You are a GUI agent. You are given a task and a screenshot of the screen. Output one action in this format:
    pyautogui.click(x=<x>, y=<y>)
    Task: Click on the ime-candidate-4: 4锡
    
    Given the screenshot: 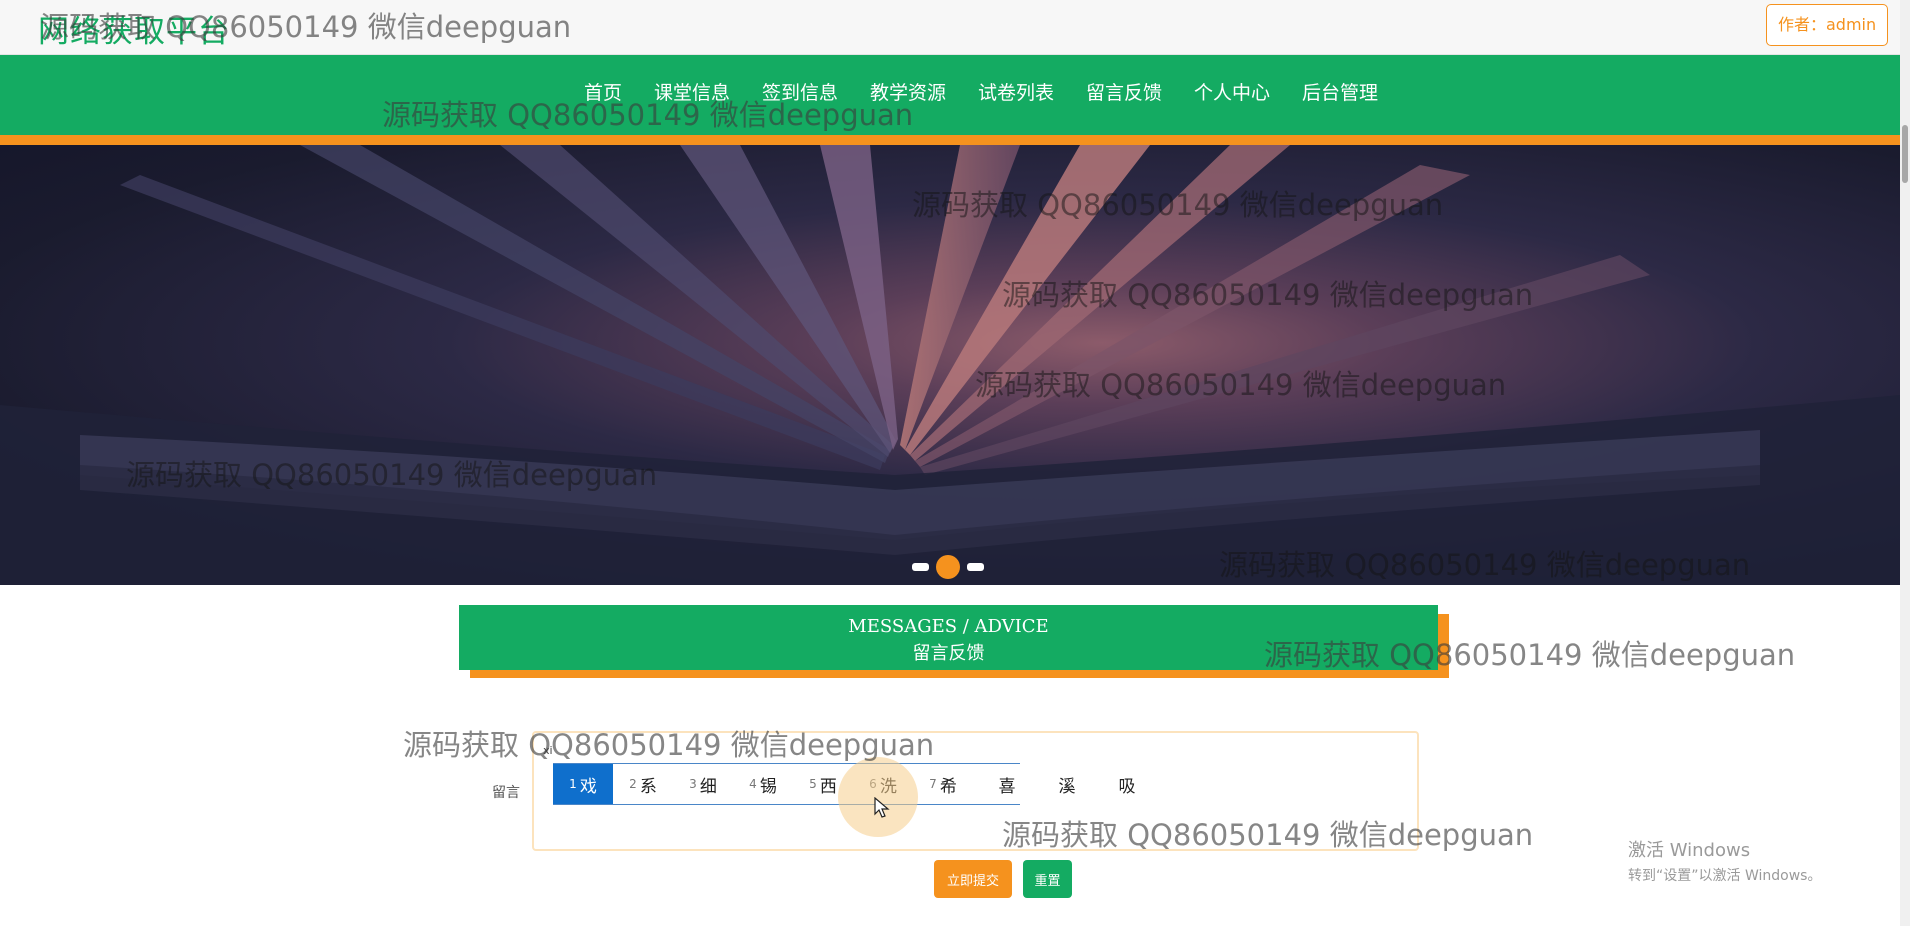 What is the action you would take?
    pyautogui.click(x=763, y=784)
    